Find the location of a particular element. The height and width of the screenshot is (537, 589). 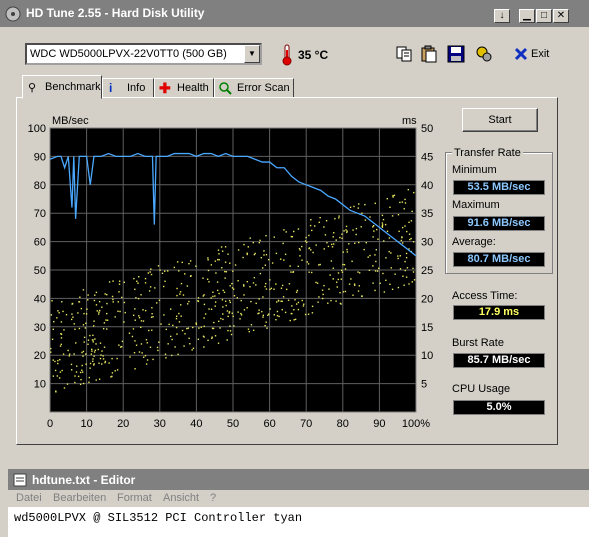

tab-info: i Info is located at coordinates (128, 88).